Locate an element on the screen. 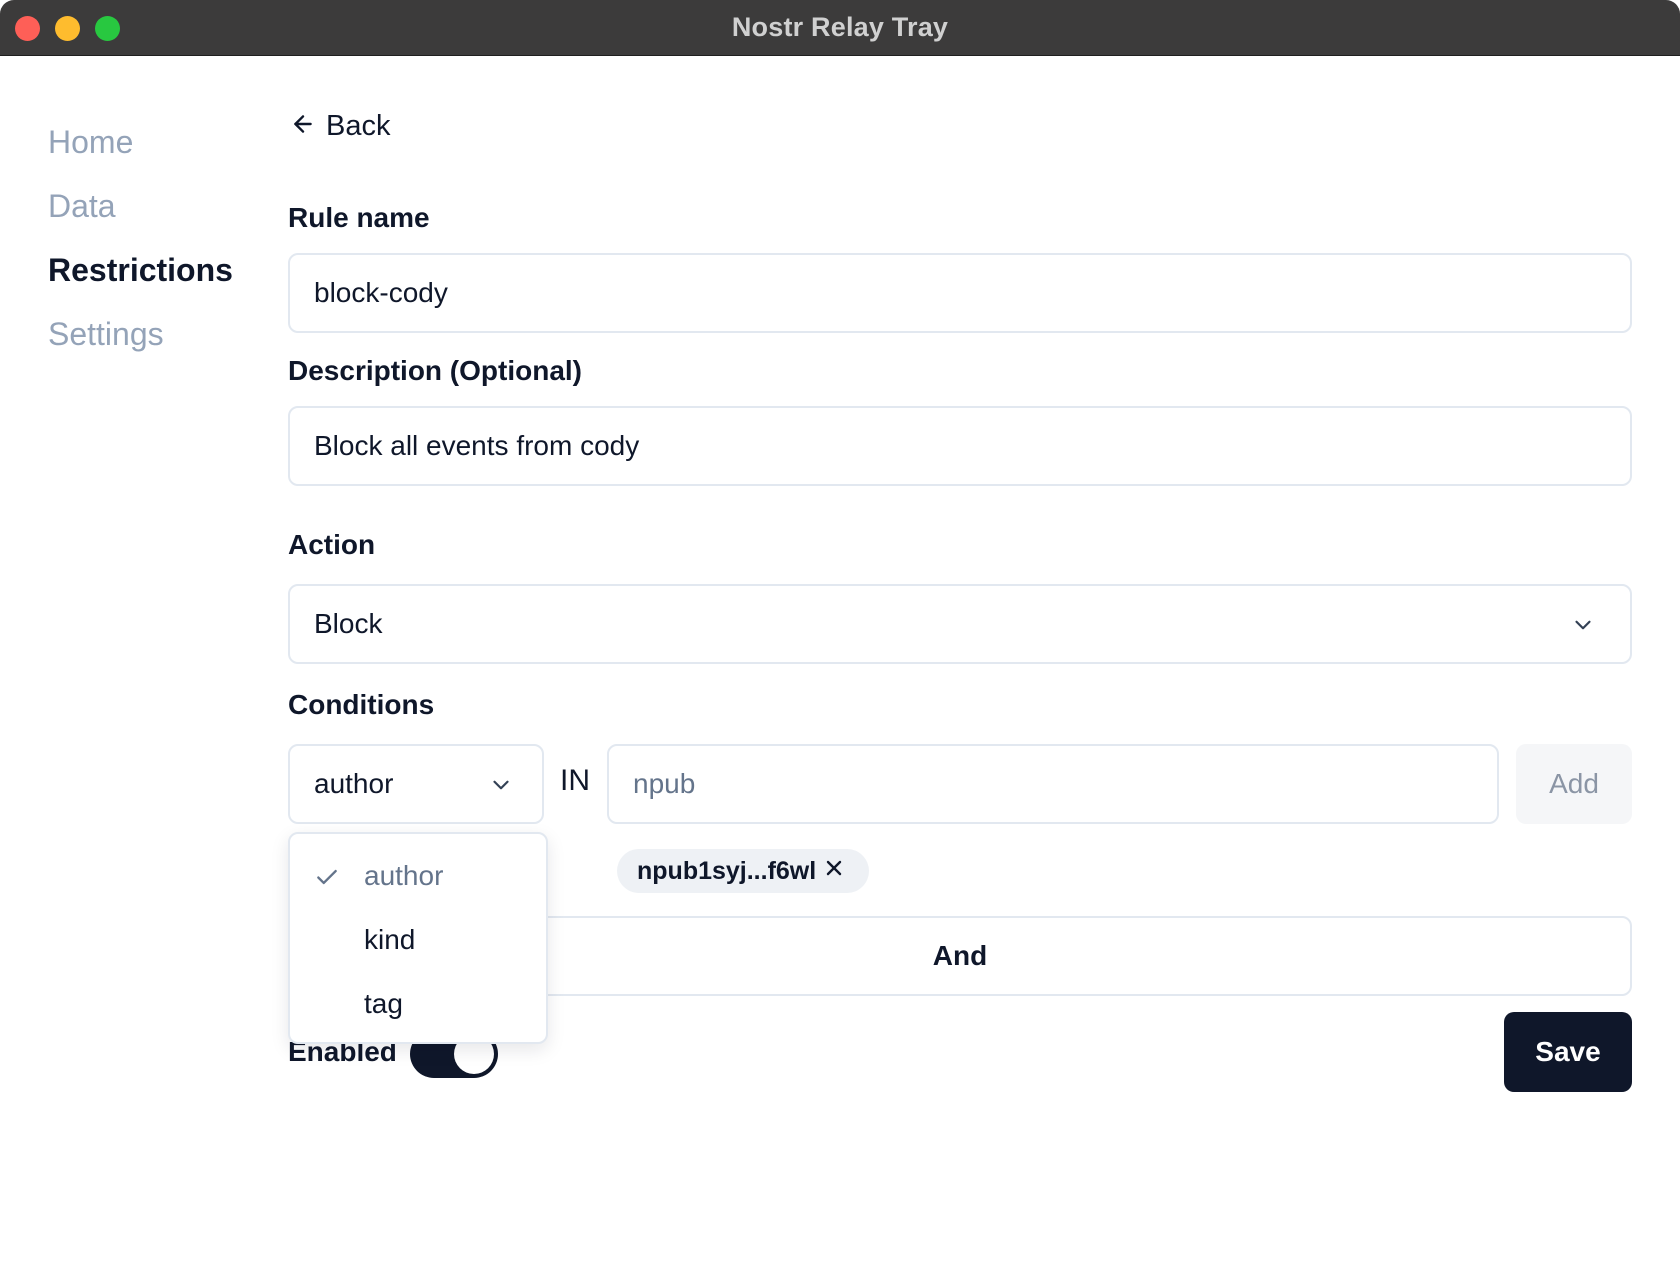  action-value: Block is located at coordinates (348, 623).